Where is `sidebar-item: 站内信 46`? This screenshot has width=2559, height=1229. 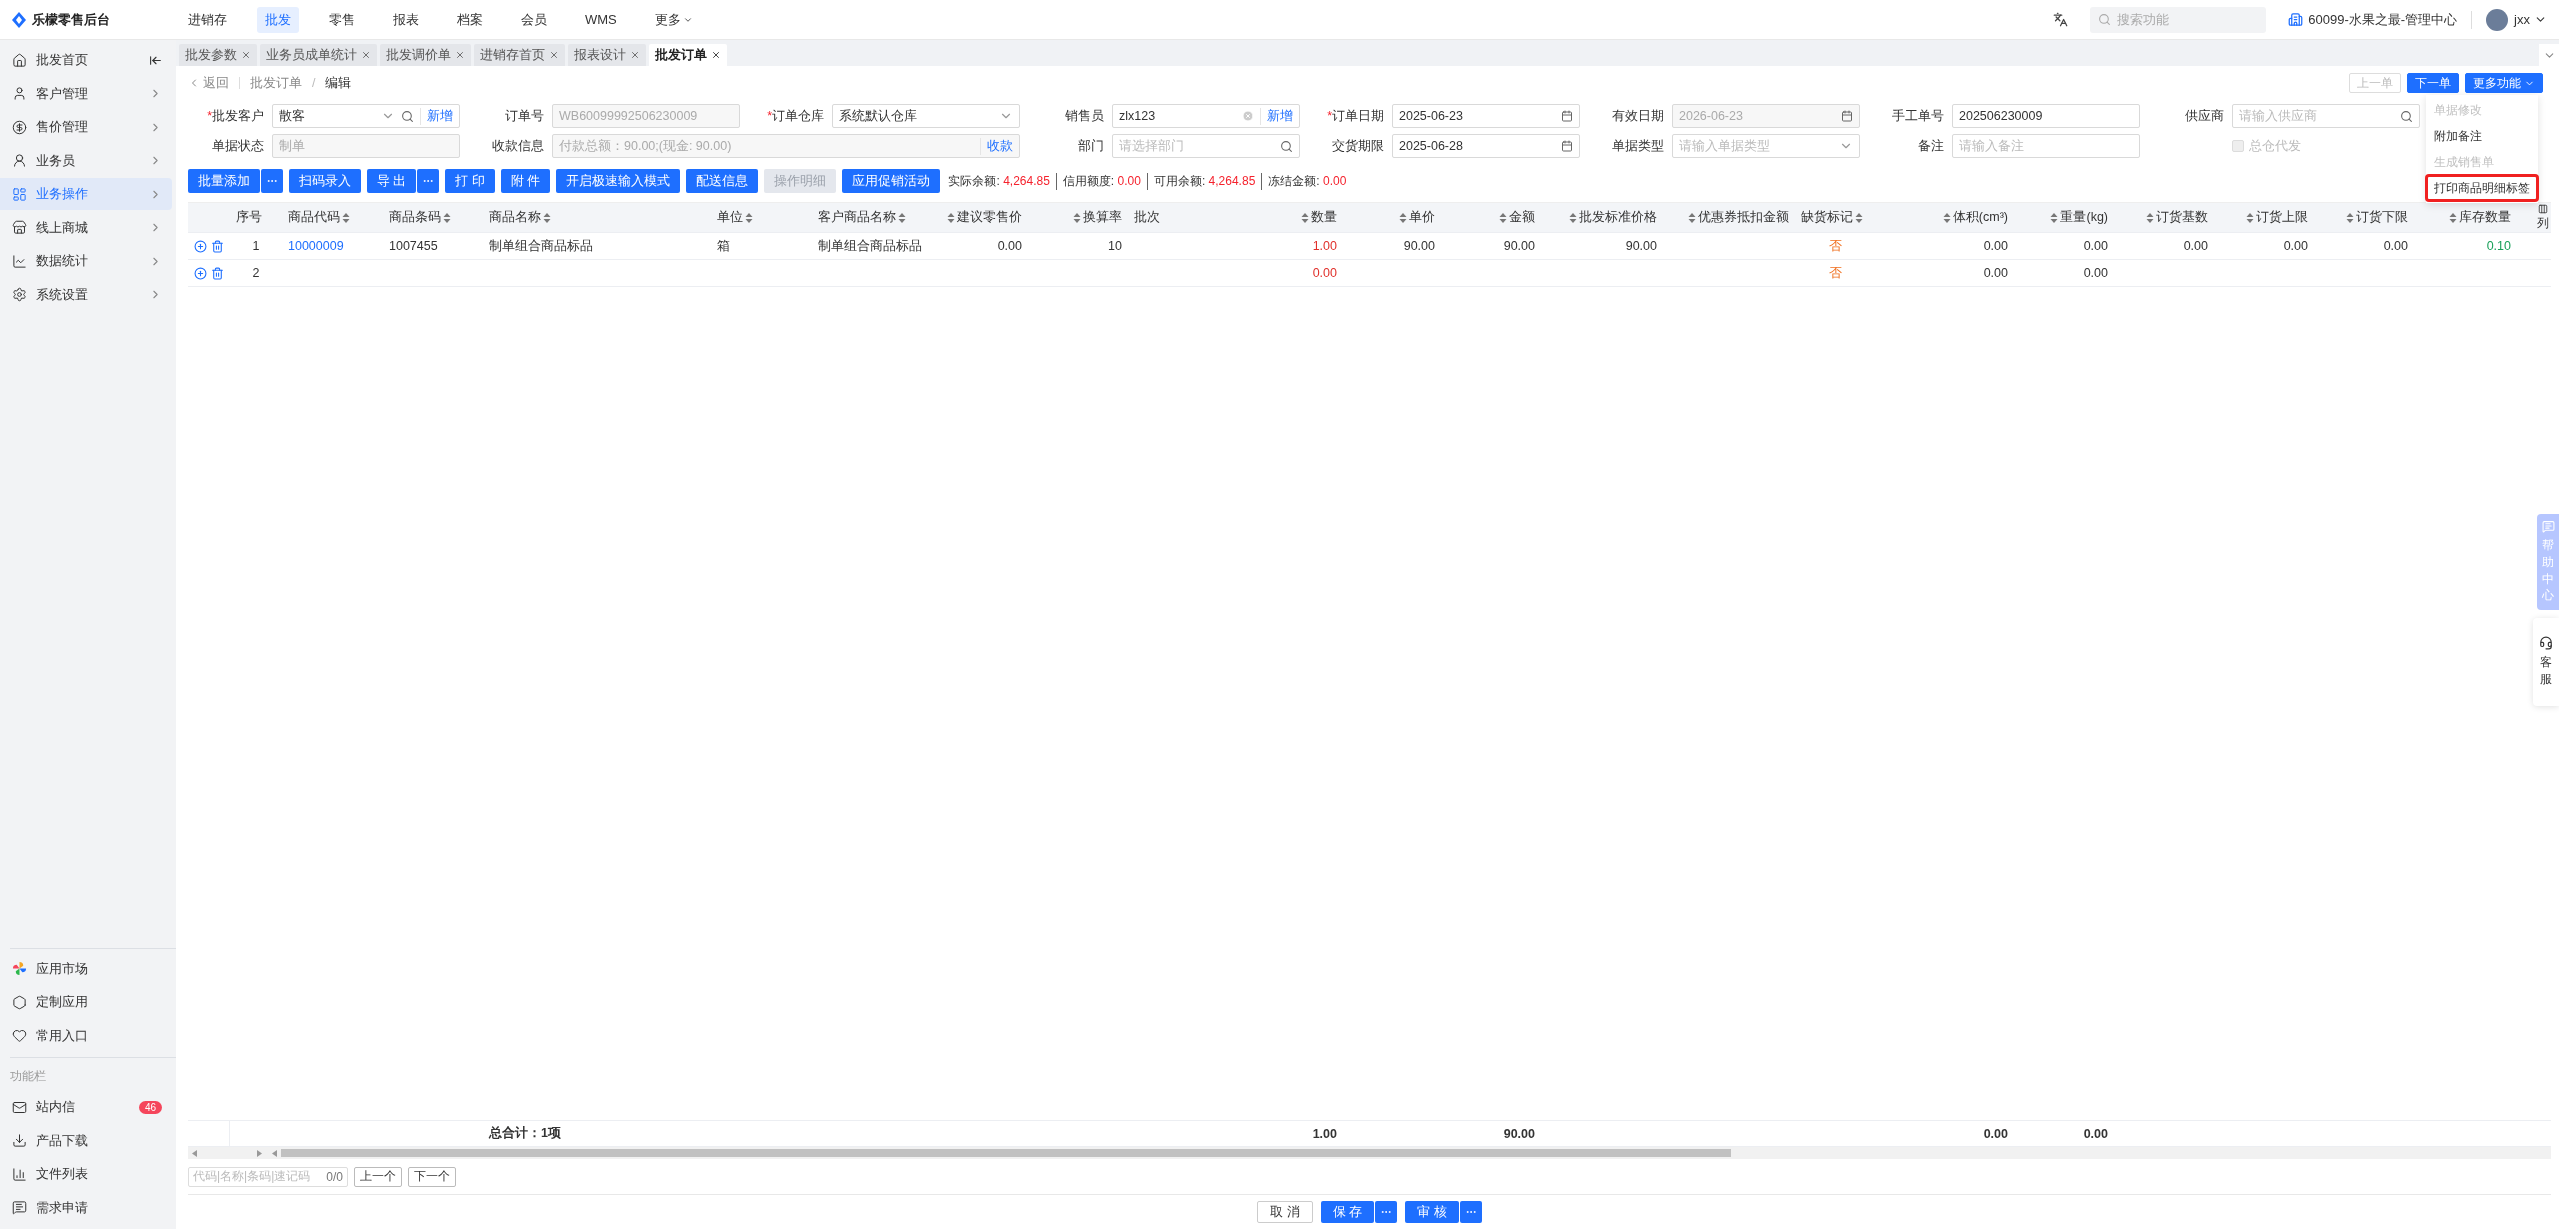
sidebar-item: 站内信 46 is located at coordinates (86, 1107).